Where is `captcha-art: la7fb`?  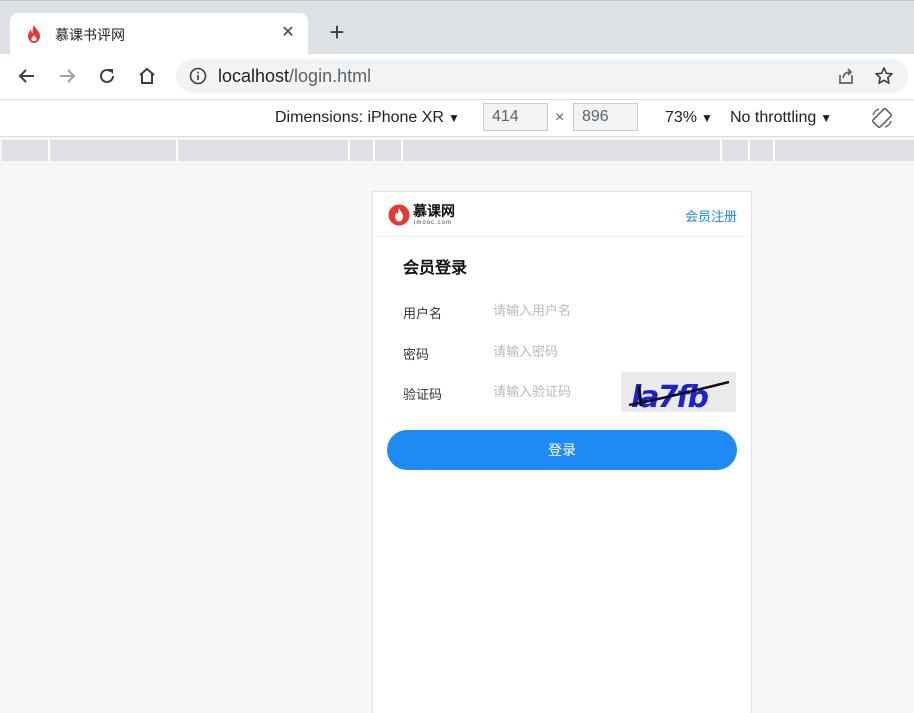
captcha-art: la7fb is located at coordinates (678, 393).